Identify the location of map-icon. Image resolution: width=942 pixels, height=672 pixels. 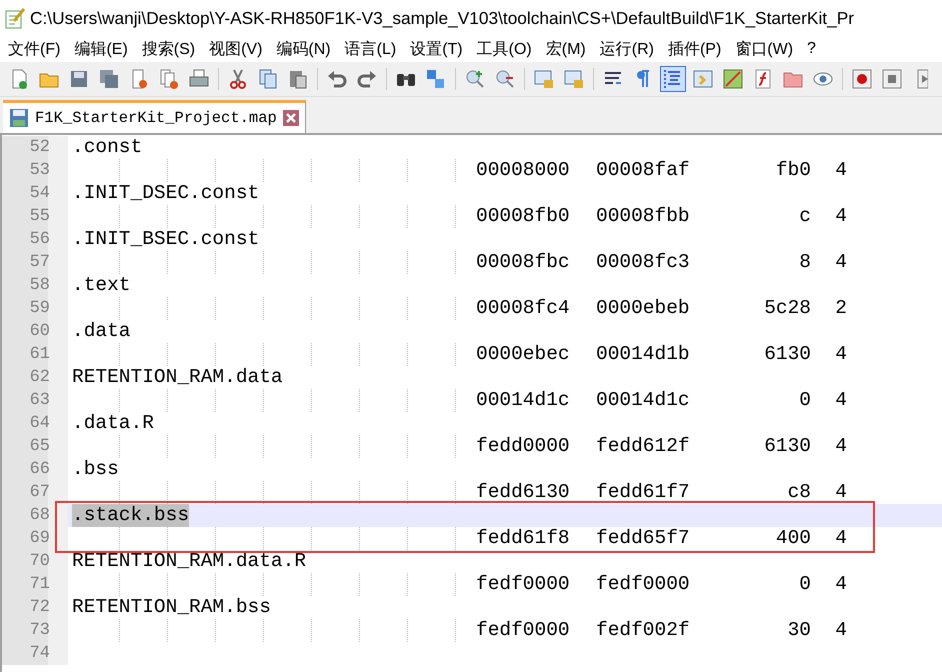
(733, 79).